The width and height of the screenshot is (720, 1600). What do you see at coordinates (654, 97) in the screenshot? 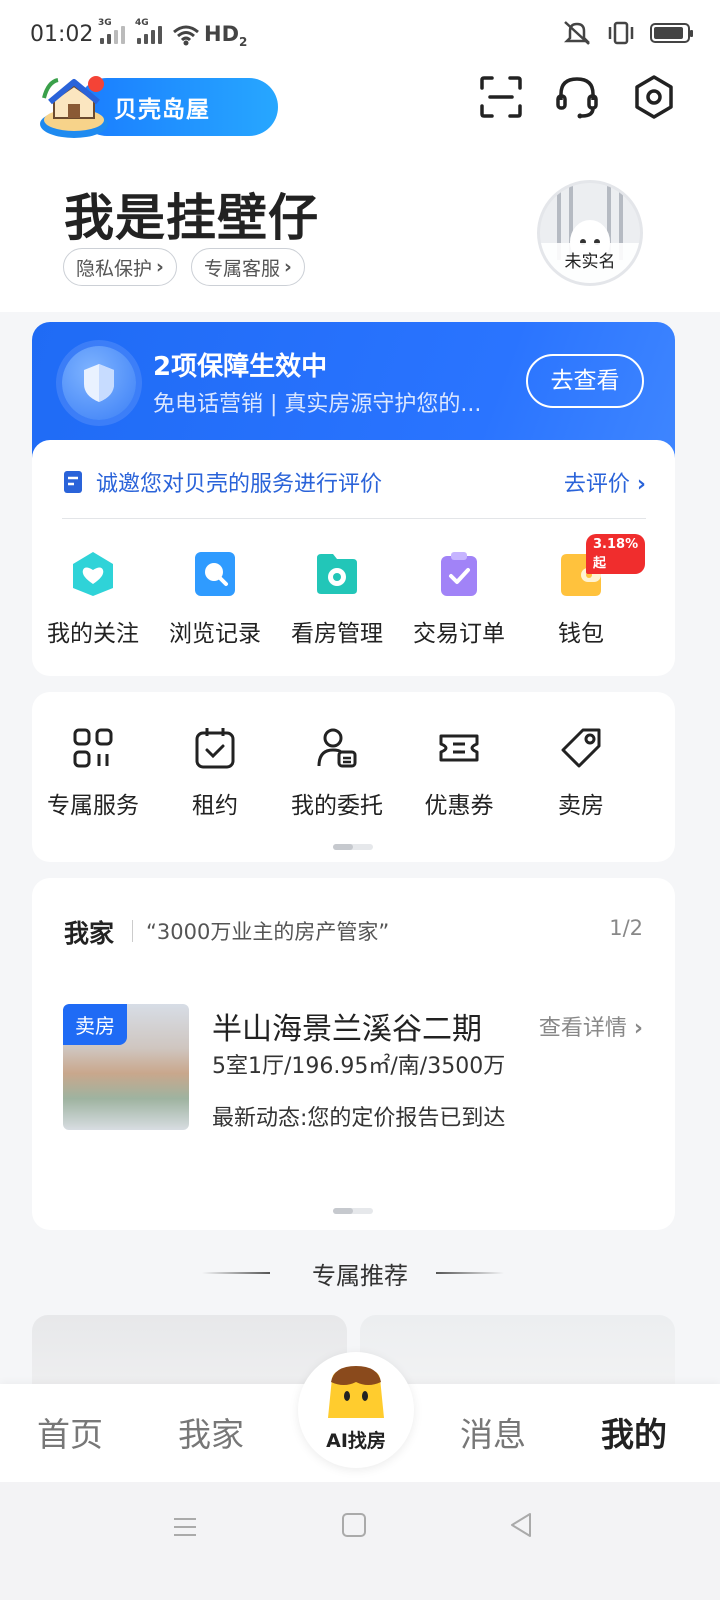
I see `settings-icon` at bounding box center [654, 97].